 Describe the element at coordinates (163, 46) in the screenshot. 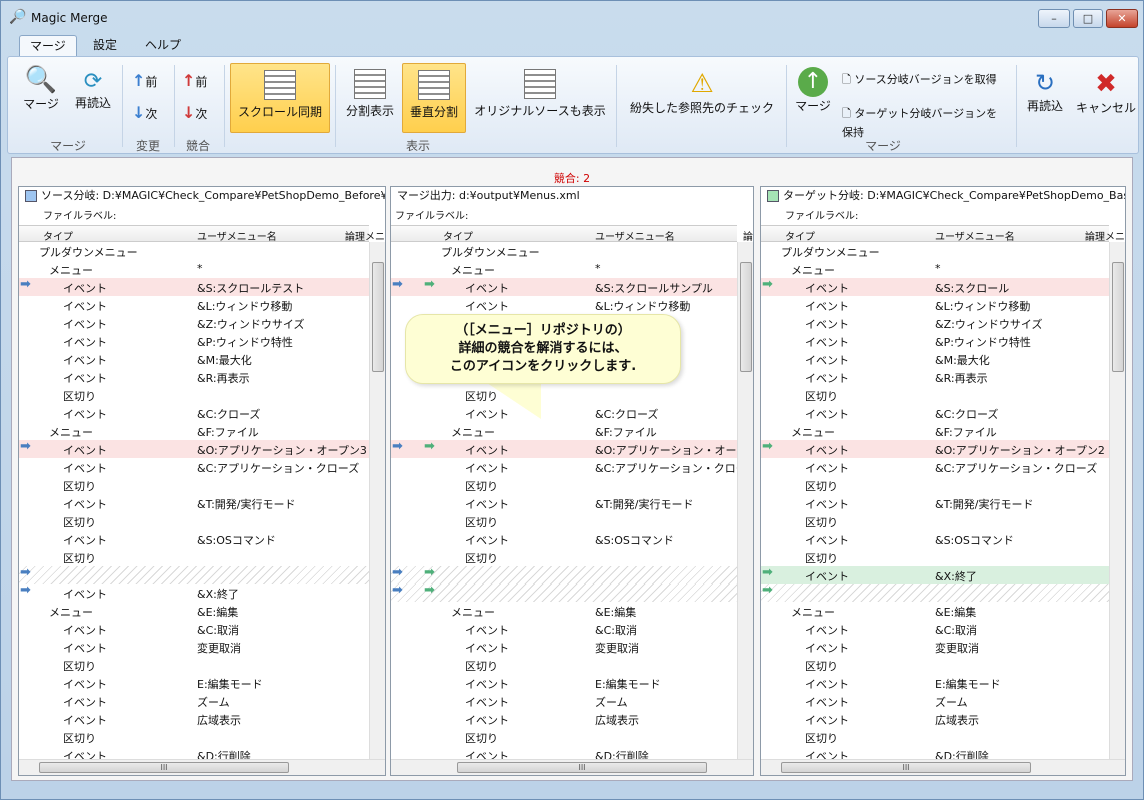

I see `tab-help: ヘルプ` at that location.